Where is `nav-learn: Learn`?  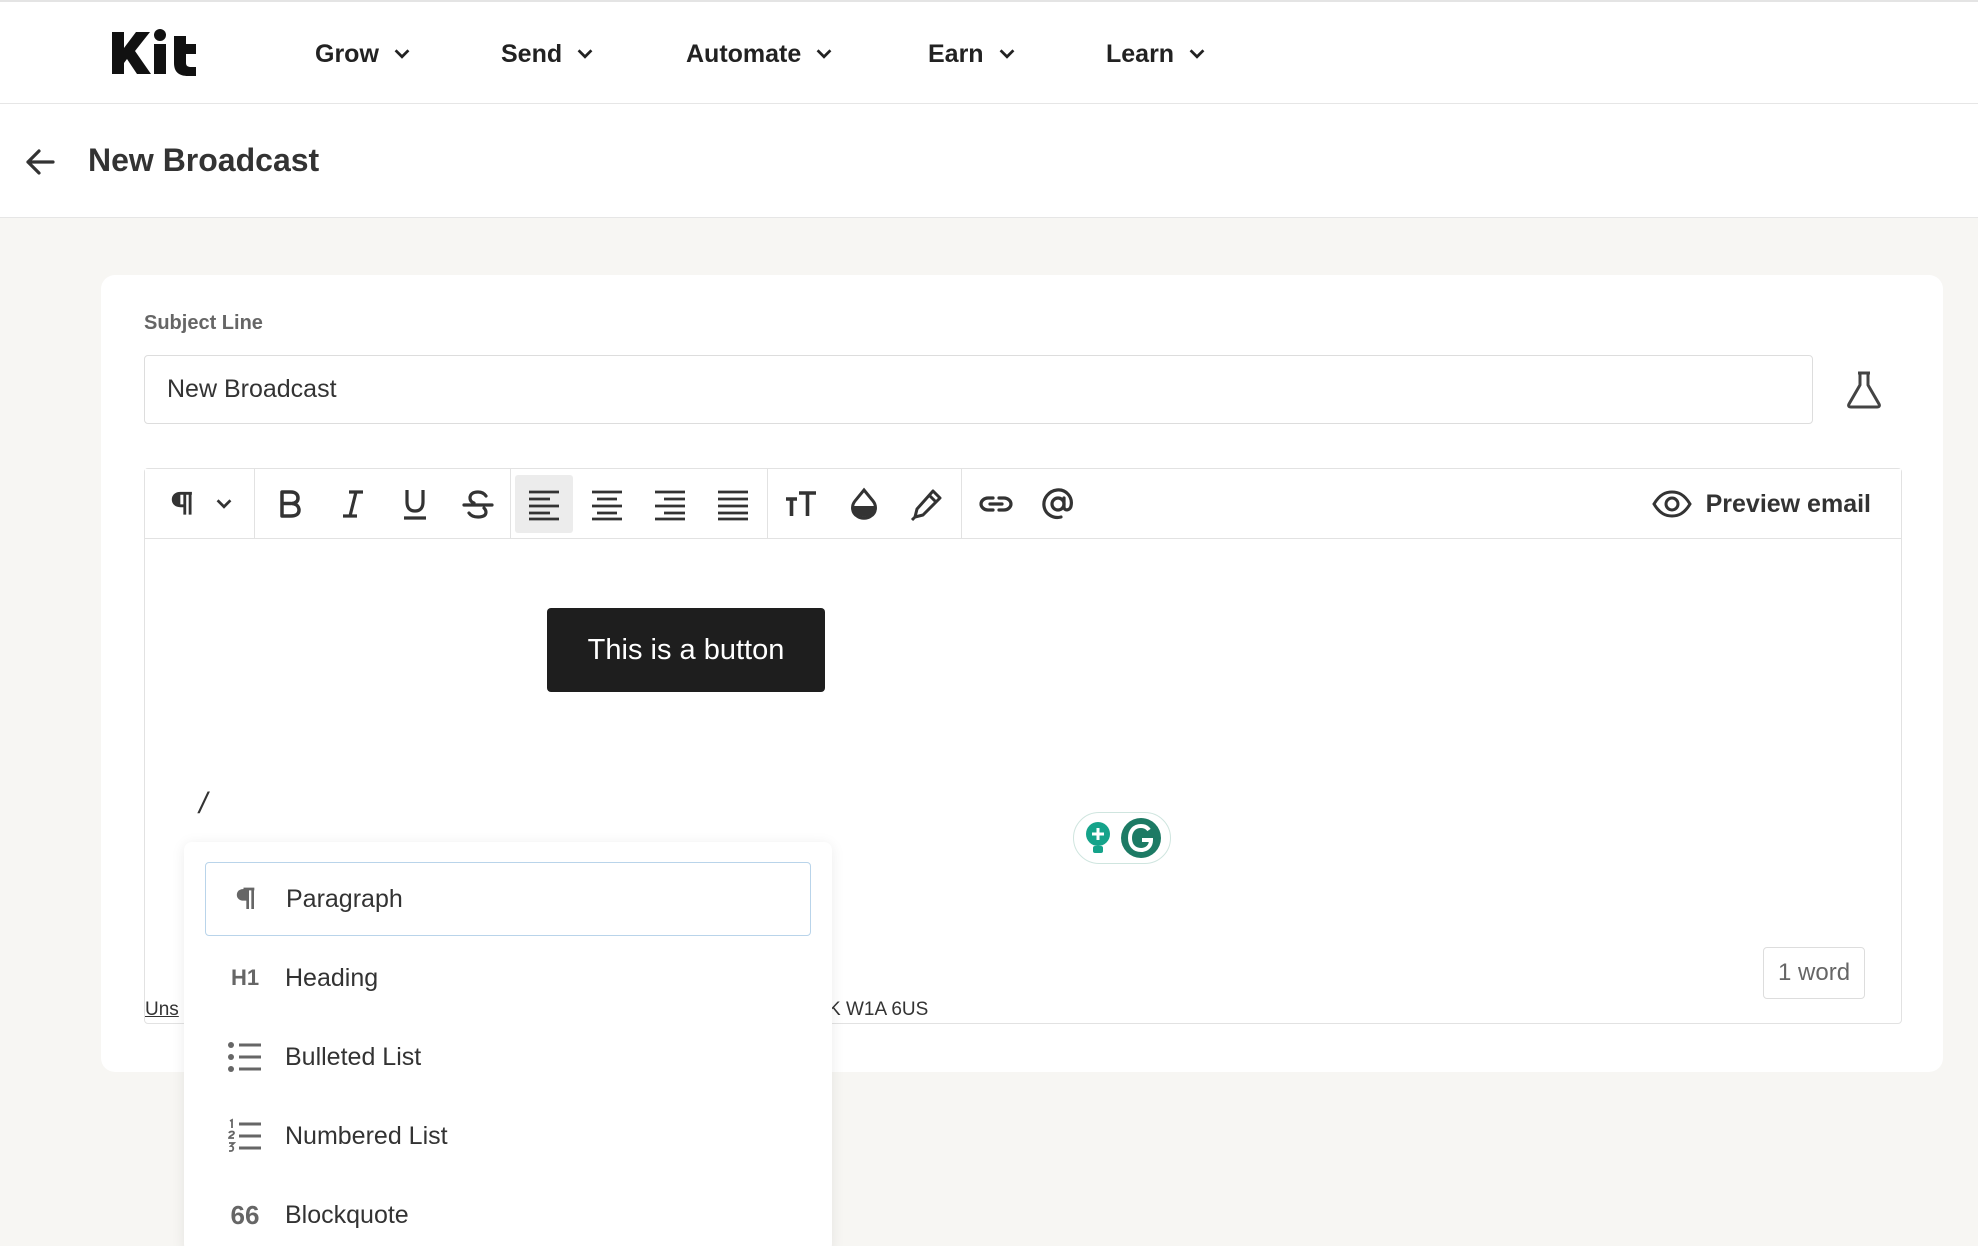
nav-learn: Learn is located at coordinates (1157, 54).